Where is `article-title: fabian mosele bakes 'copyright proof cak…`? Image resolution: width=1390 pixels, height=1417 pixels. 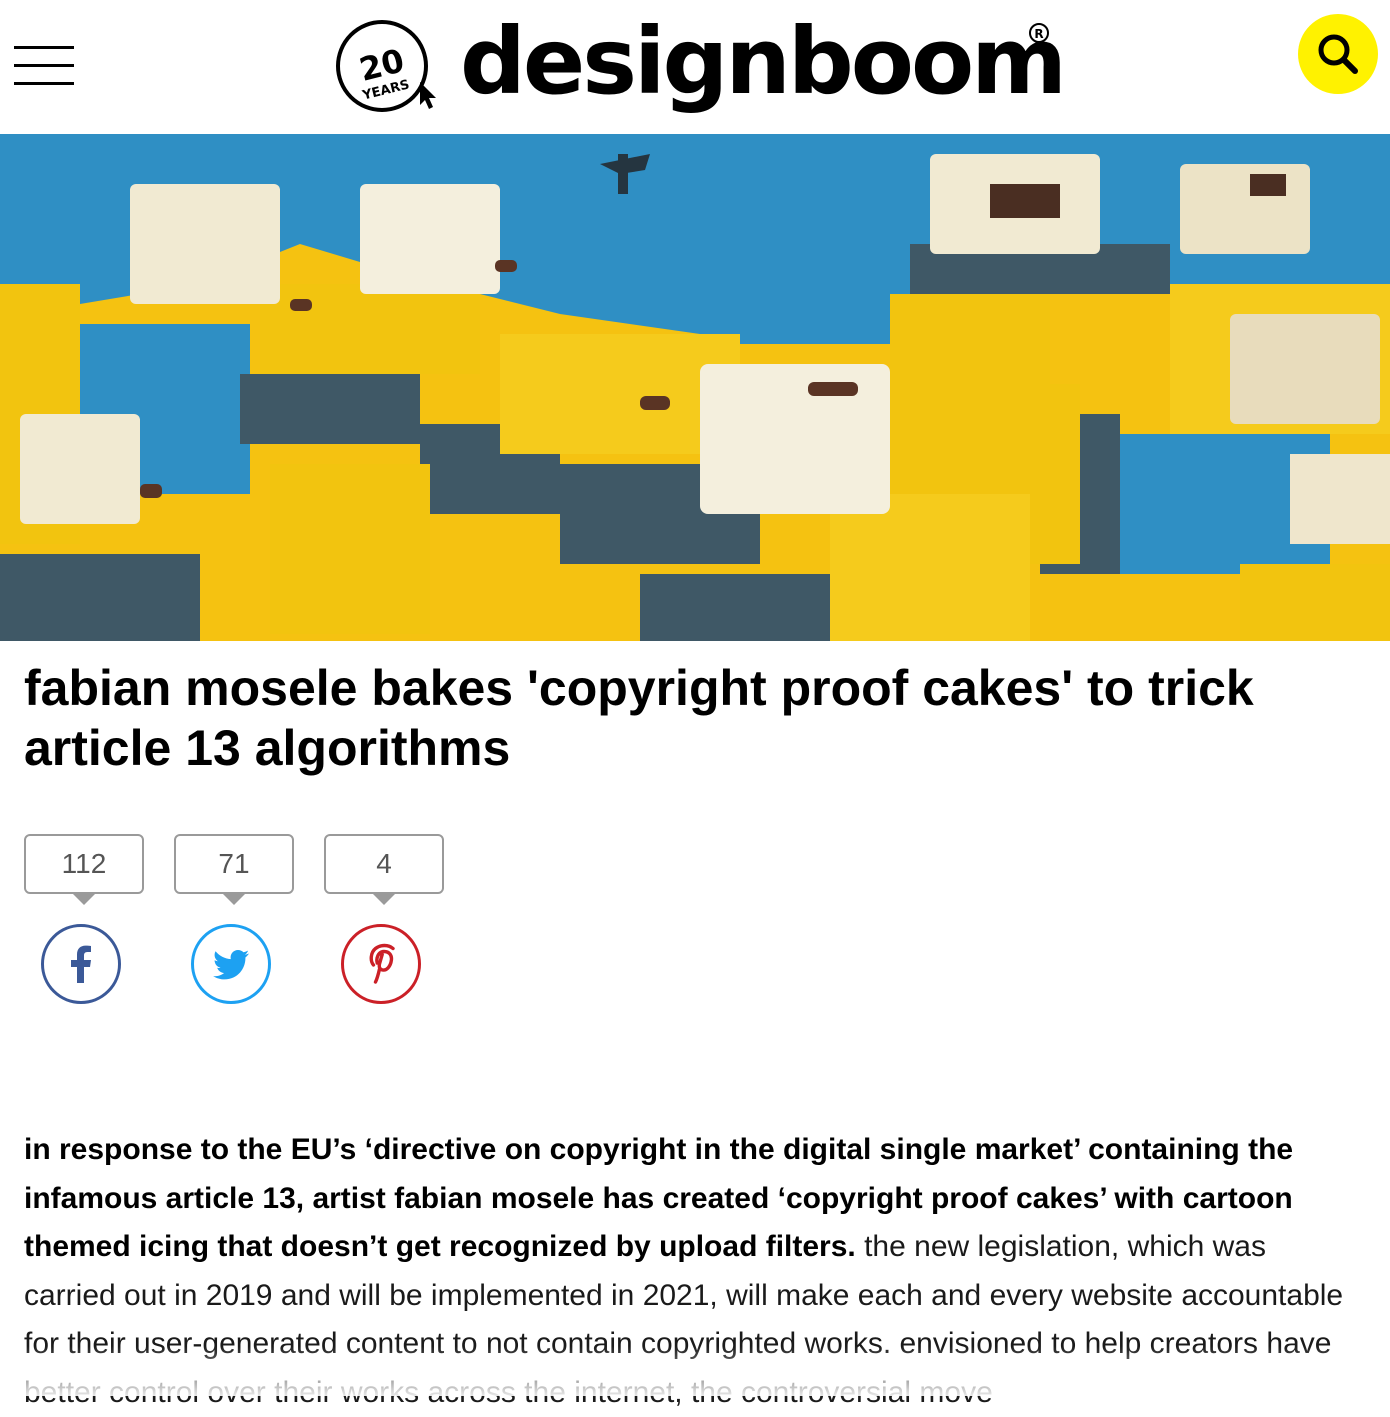 article-title: fabian mosele bakes 'copyright proof cak… is located at coordinates (639, 718).